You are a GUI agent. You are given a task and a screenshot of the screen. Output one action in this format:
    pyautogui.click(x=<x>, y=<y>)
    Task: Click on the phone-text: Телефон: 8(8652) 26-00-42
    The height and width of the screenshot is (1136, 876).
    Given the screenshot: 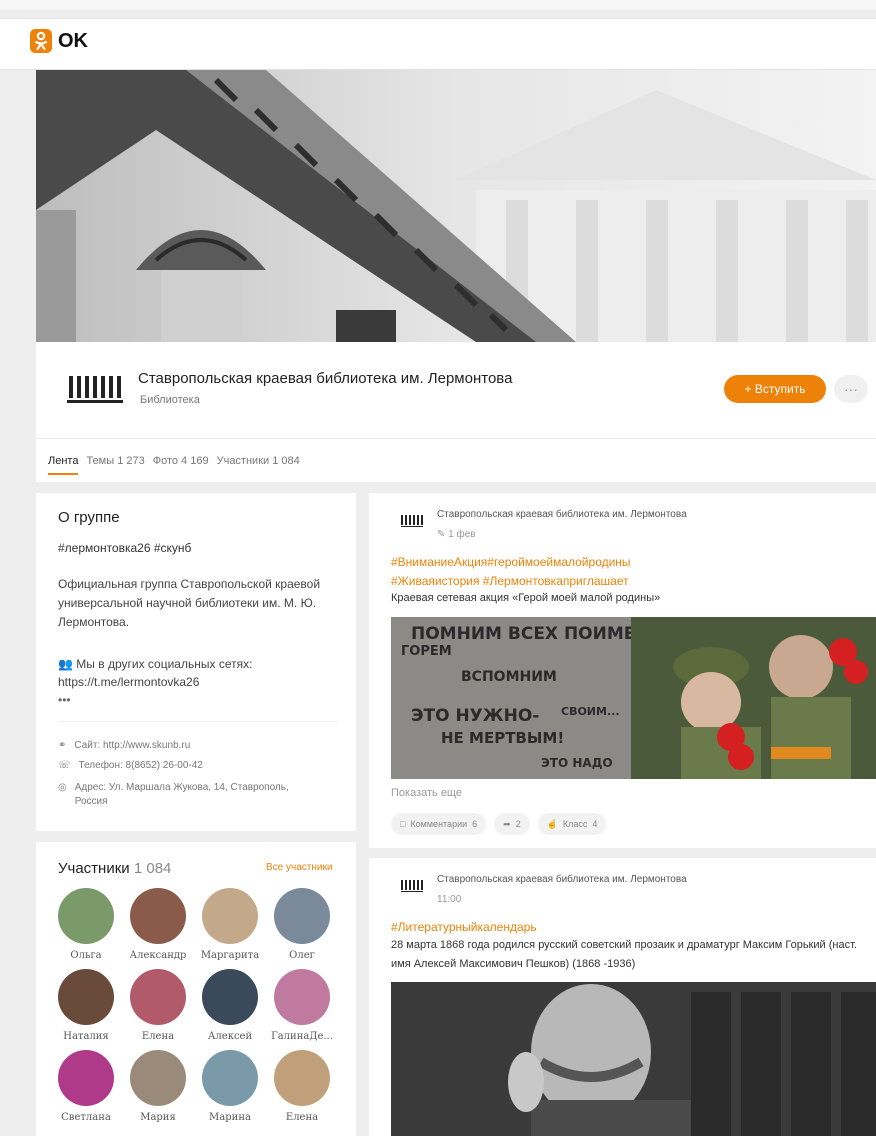 What is the action you would take?
    pyautogui.click(x=140, y=765)
    